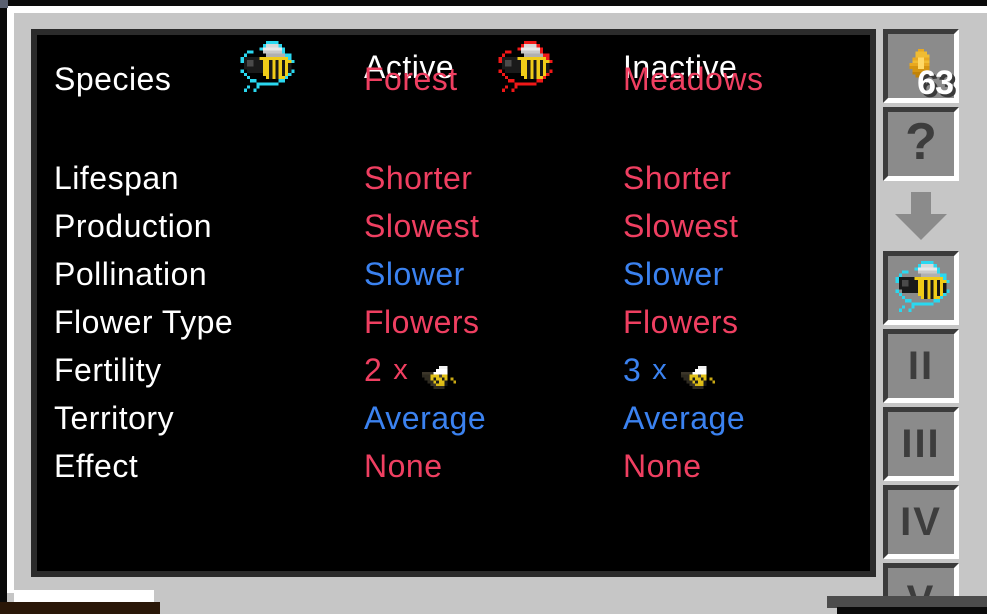  I want to click on trait-label: Species, so click(113, 79).